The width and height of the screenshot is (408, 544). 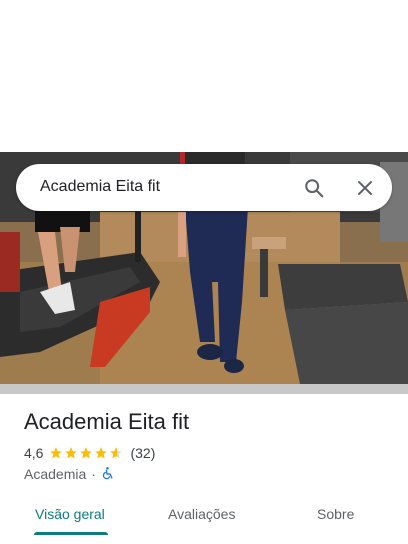 I want to click on star-rating, so click(x=86, y=453).